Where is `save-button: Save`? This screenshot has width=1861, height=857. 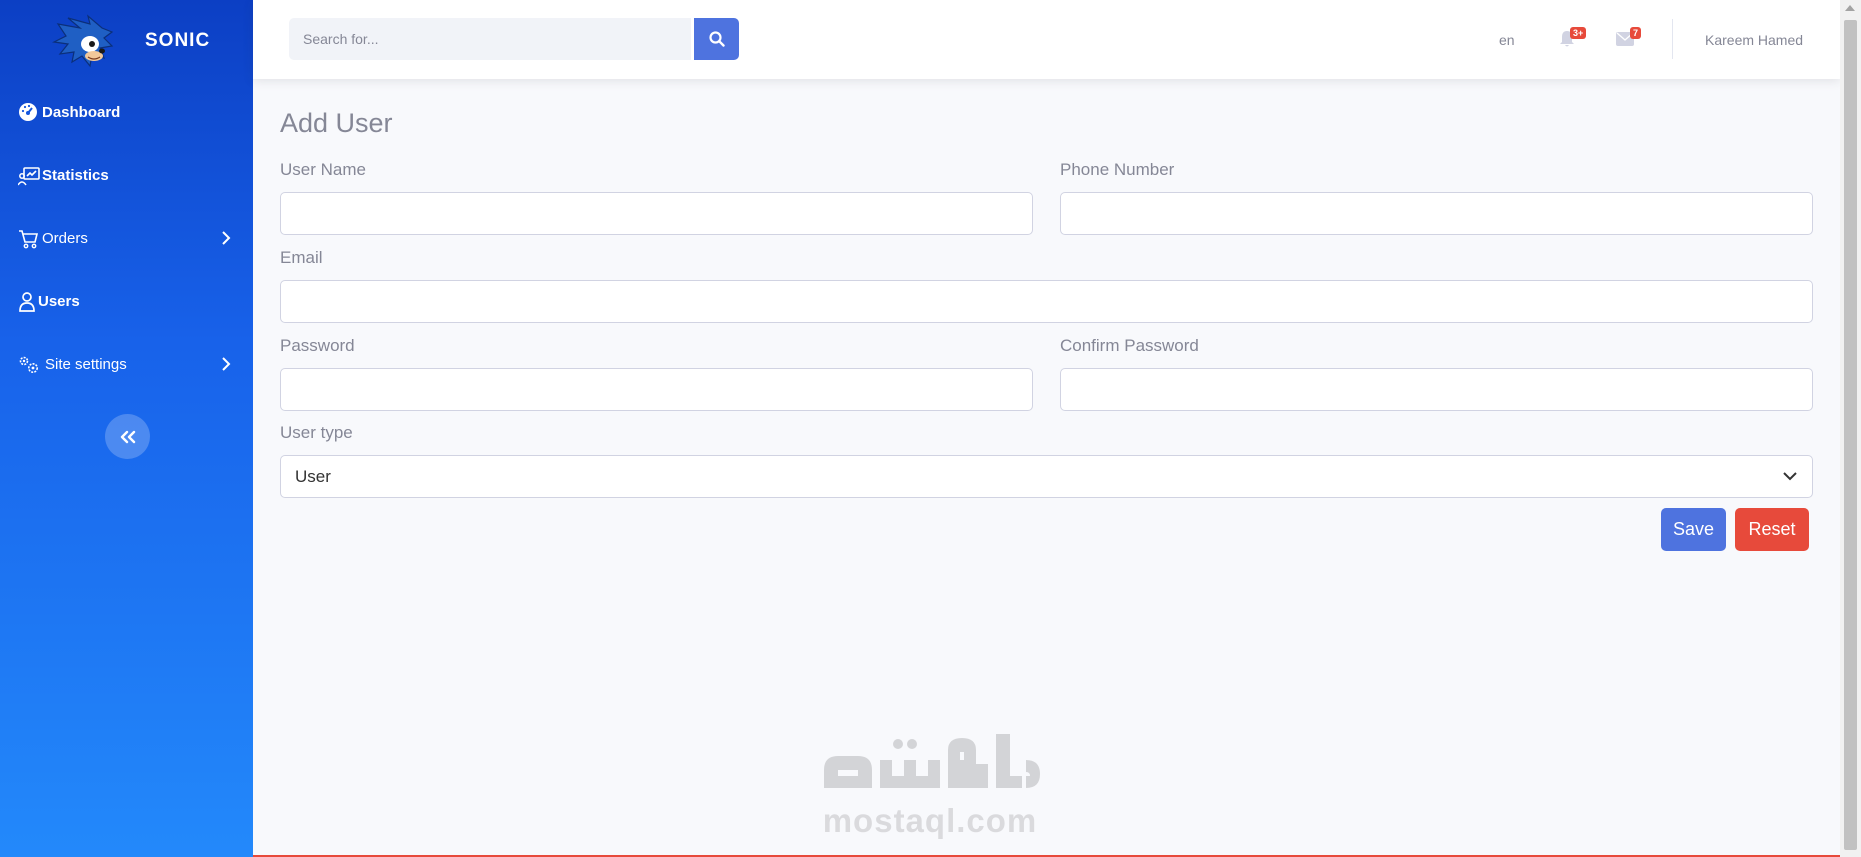
save-button: Save is located at coordinates (1693, 529).